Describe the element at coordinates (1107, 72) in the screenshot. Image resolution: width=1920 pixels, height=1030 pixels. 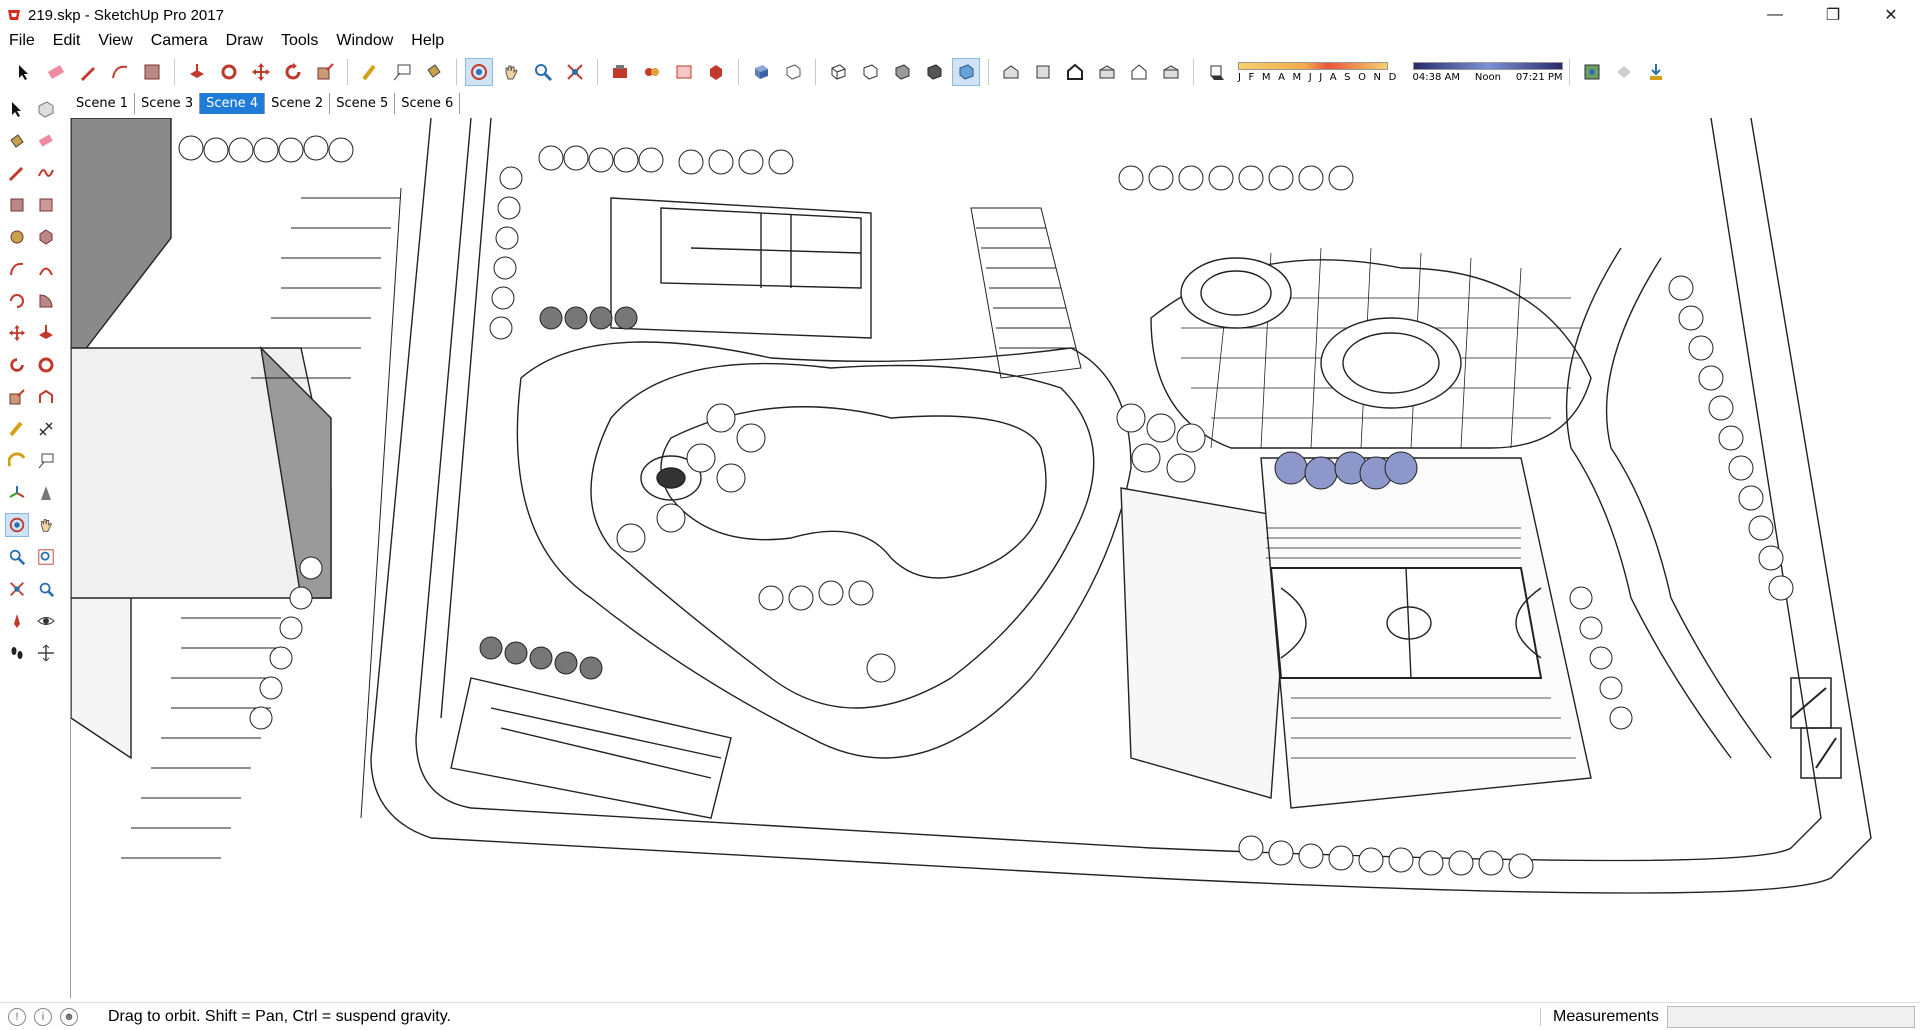
I see `right-view-button` at that location.